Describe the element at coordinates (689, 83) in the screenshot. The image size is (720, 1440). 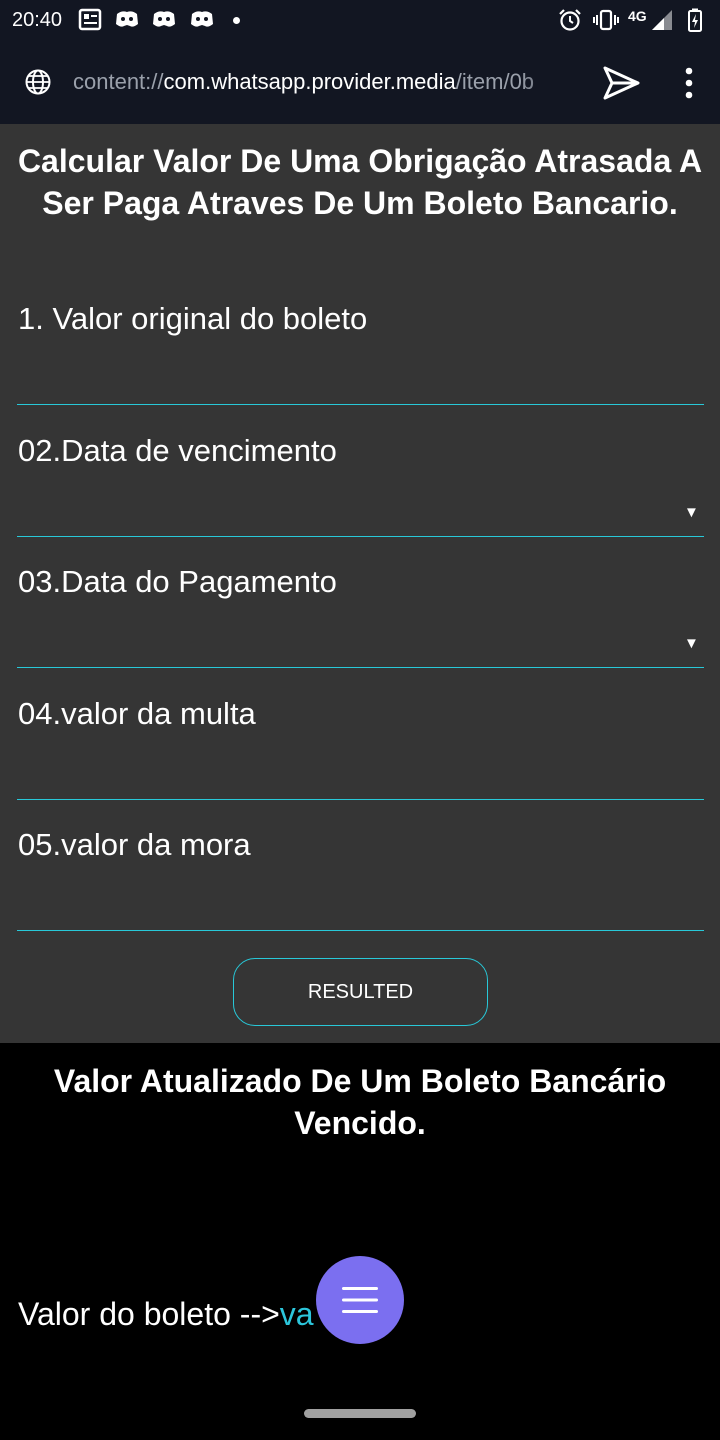
I see `more-vert-icon` at that location.